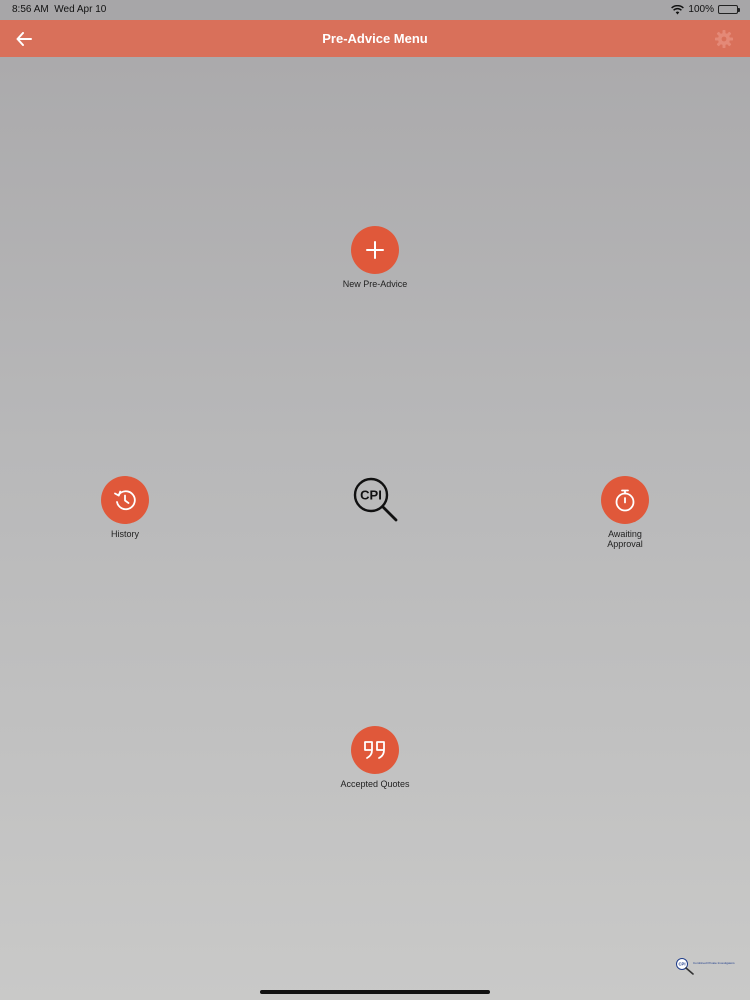 The image size is (750, 1000). I want to click on awaiting-approval-button: Awaiting Approval, so click(625, 512).